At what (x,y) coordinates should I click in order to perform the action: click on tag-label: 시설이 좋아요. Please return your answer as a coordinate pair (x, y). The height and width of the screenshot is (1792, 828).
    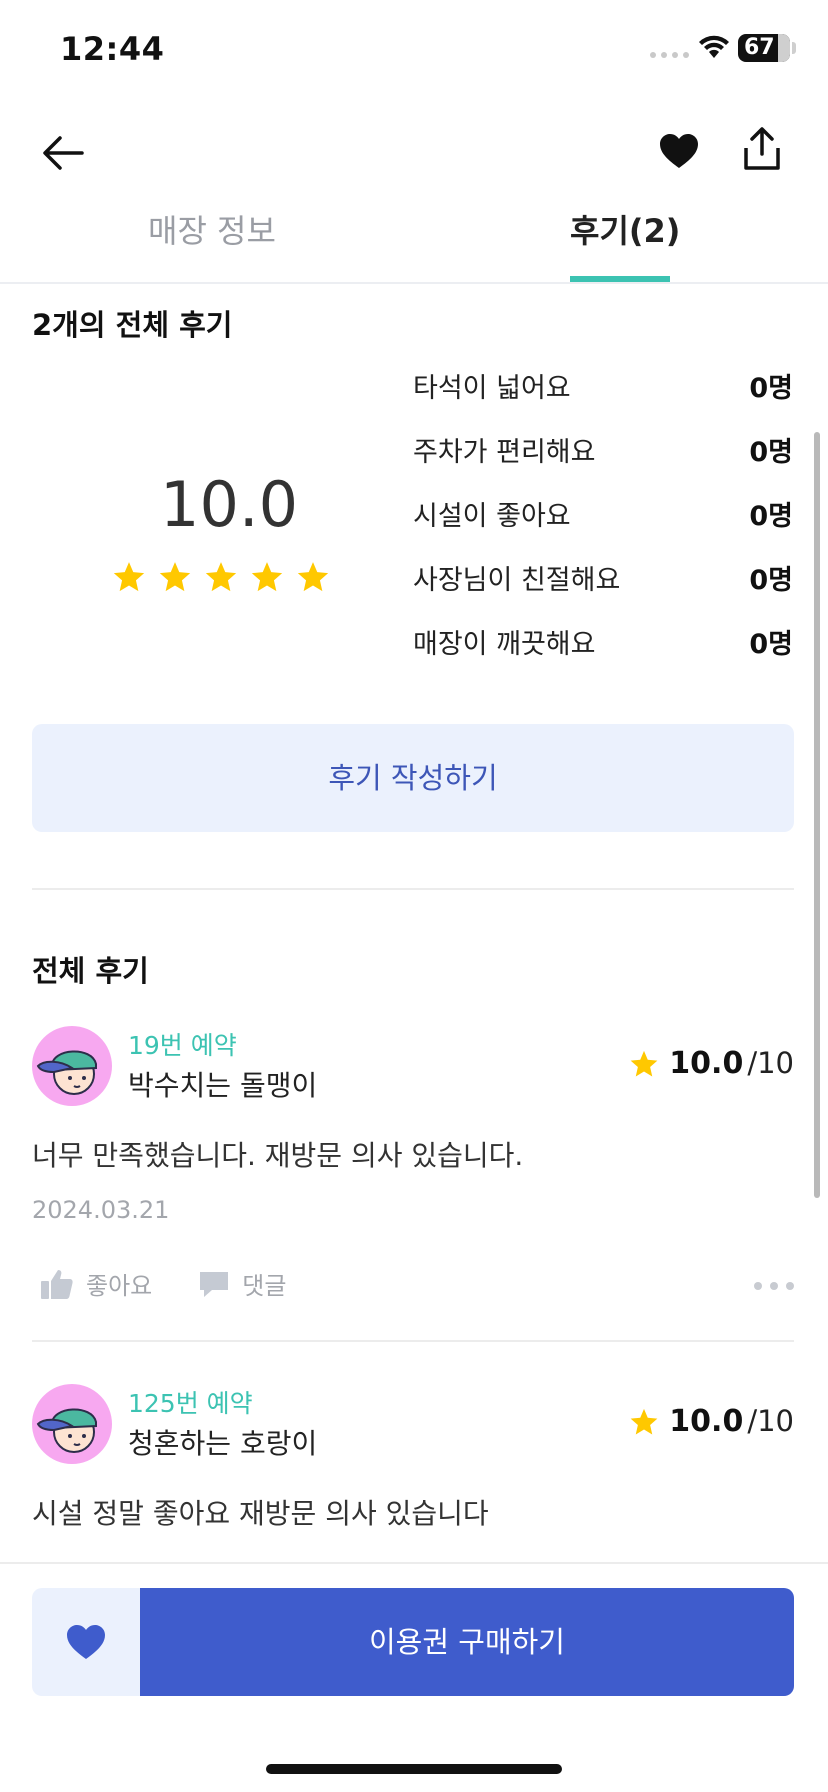
    Looking at the image, I should click on (492, 516).